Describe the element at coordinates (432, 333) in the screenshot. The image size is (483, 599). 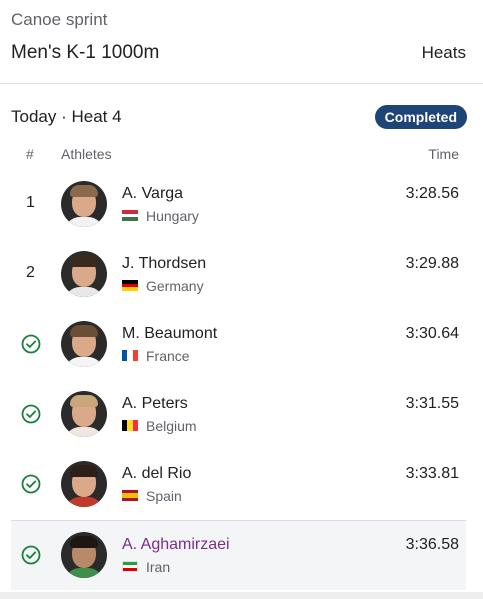
I see `result-time: 3:30.64` at that location.